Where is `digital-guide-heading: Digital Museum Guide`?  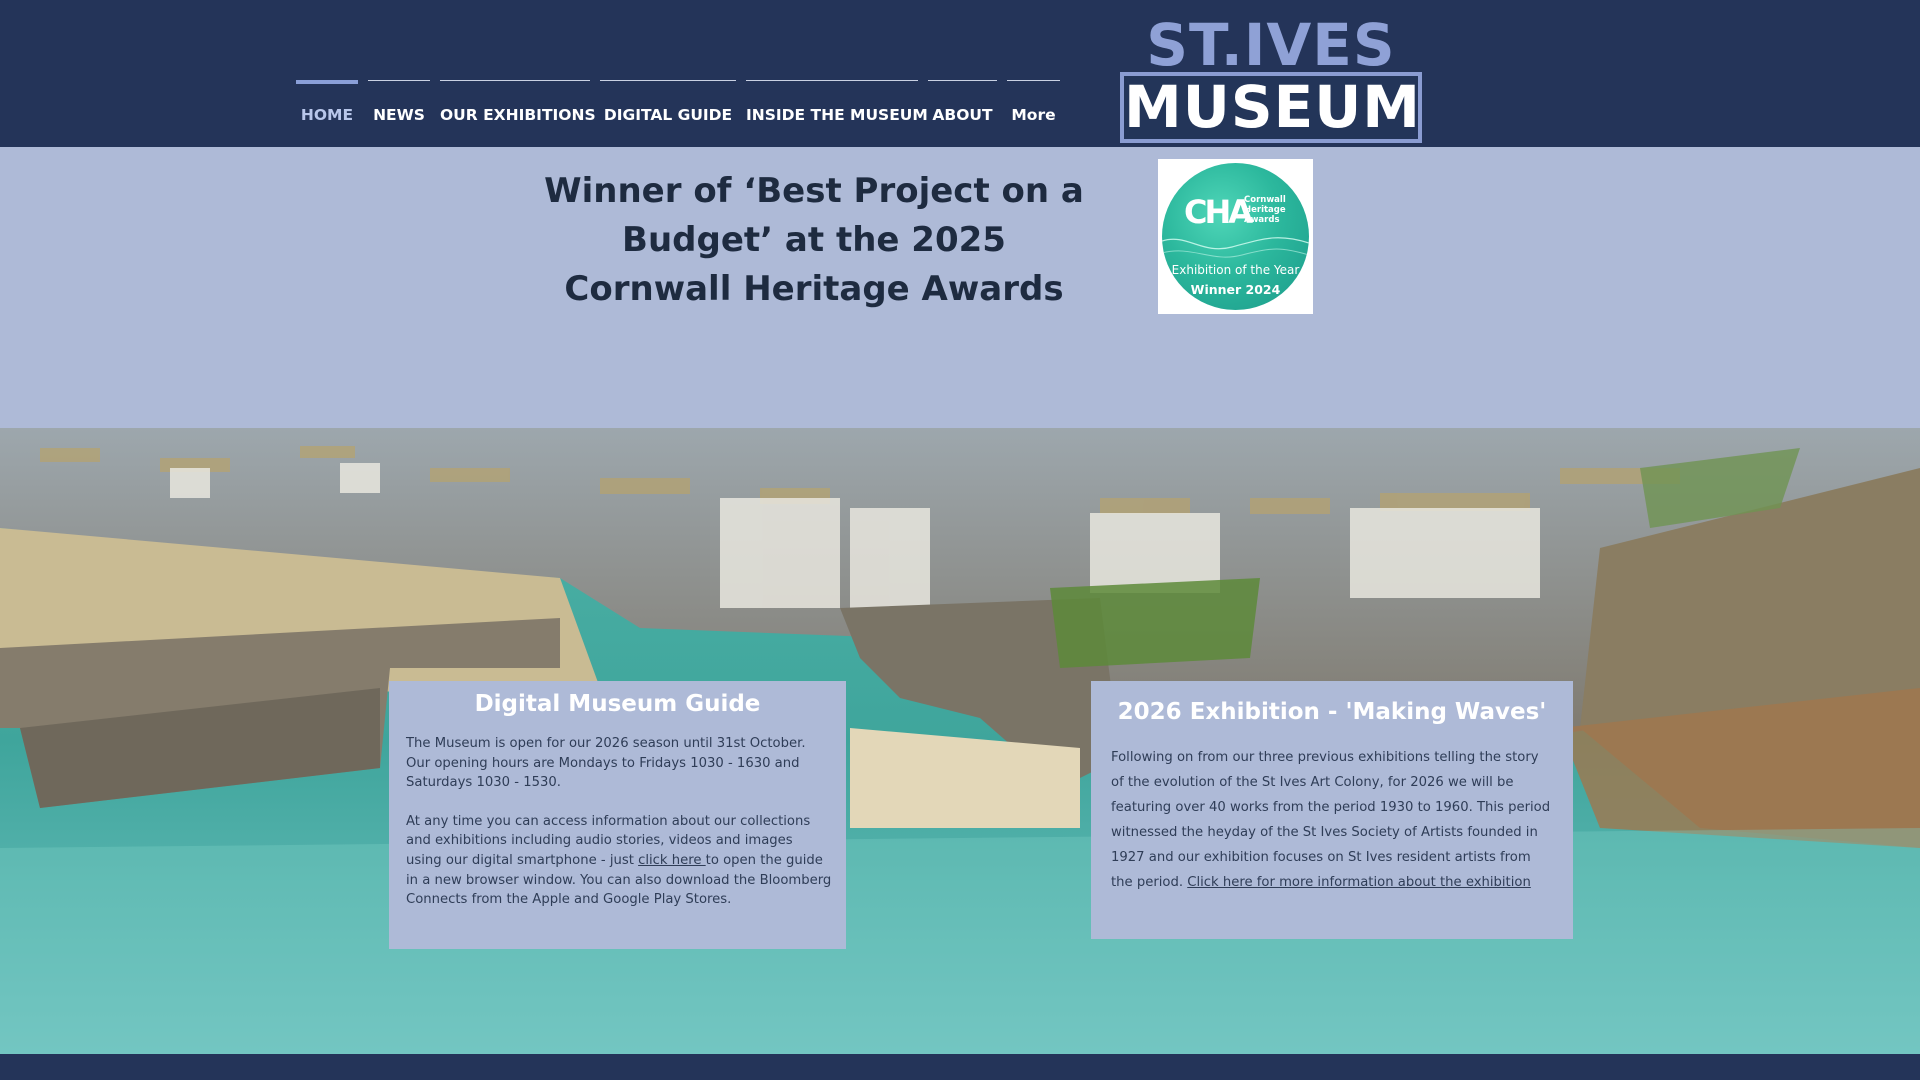
digital-guide-heading: Digital Museum Guide is located at coordinates (617, 704).